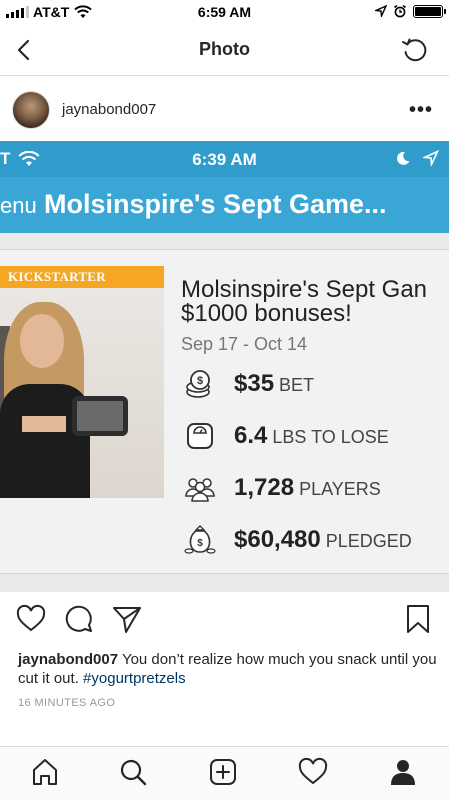  Describe the element at coordinates (45, 772) in the screenshot. I see `home-icon` at that location.